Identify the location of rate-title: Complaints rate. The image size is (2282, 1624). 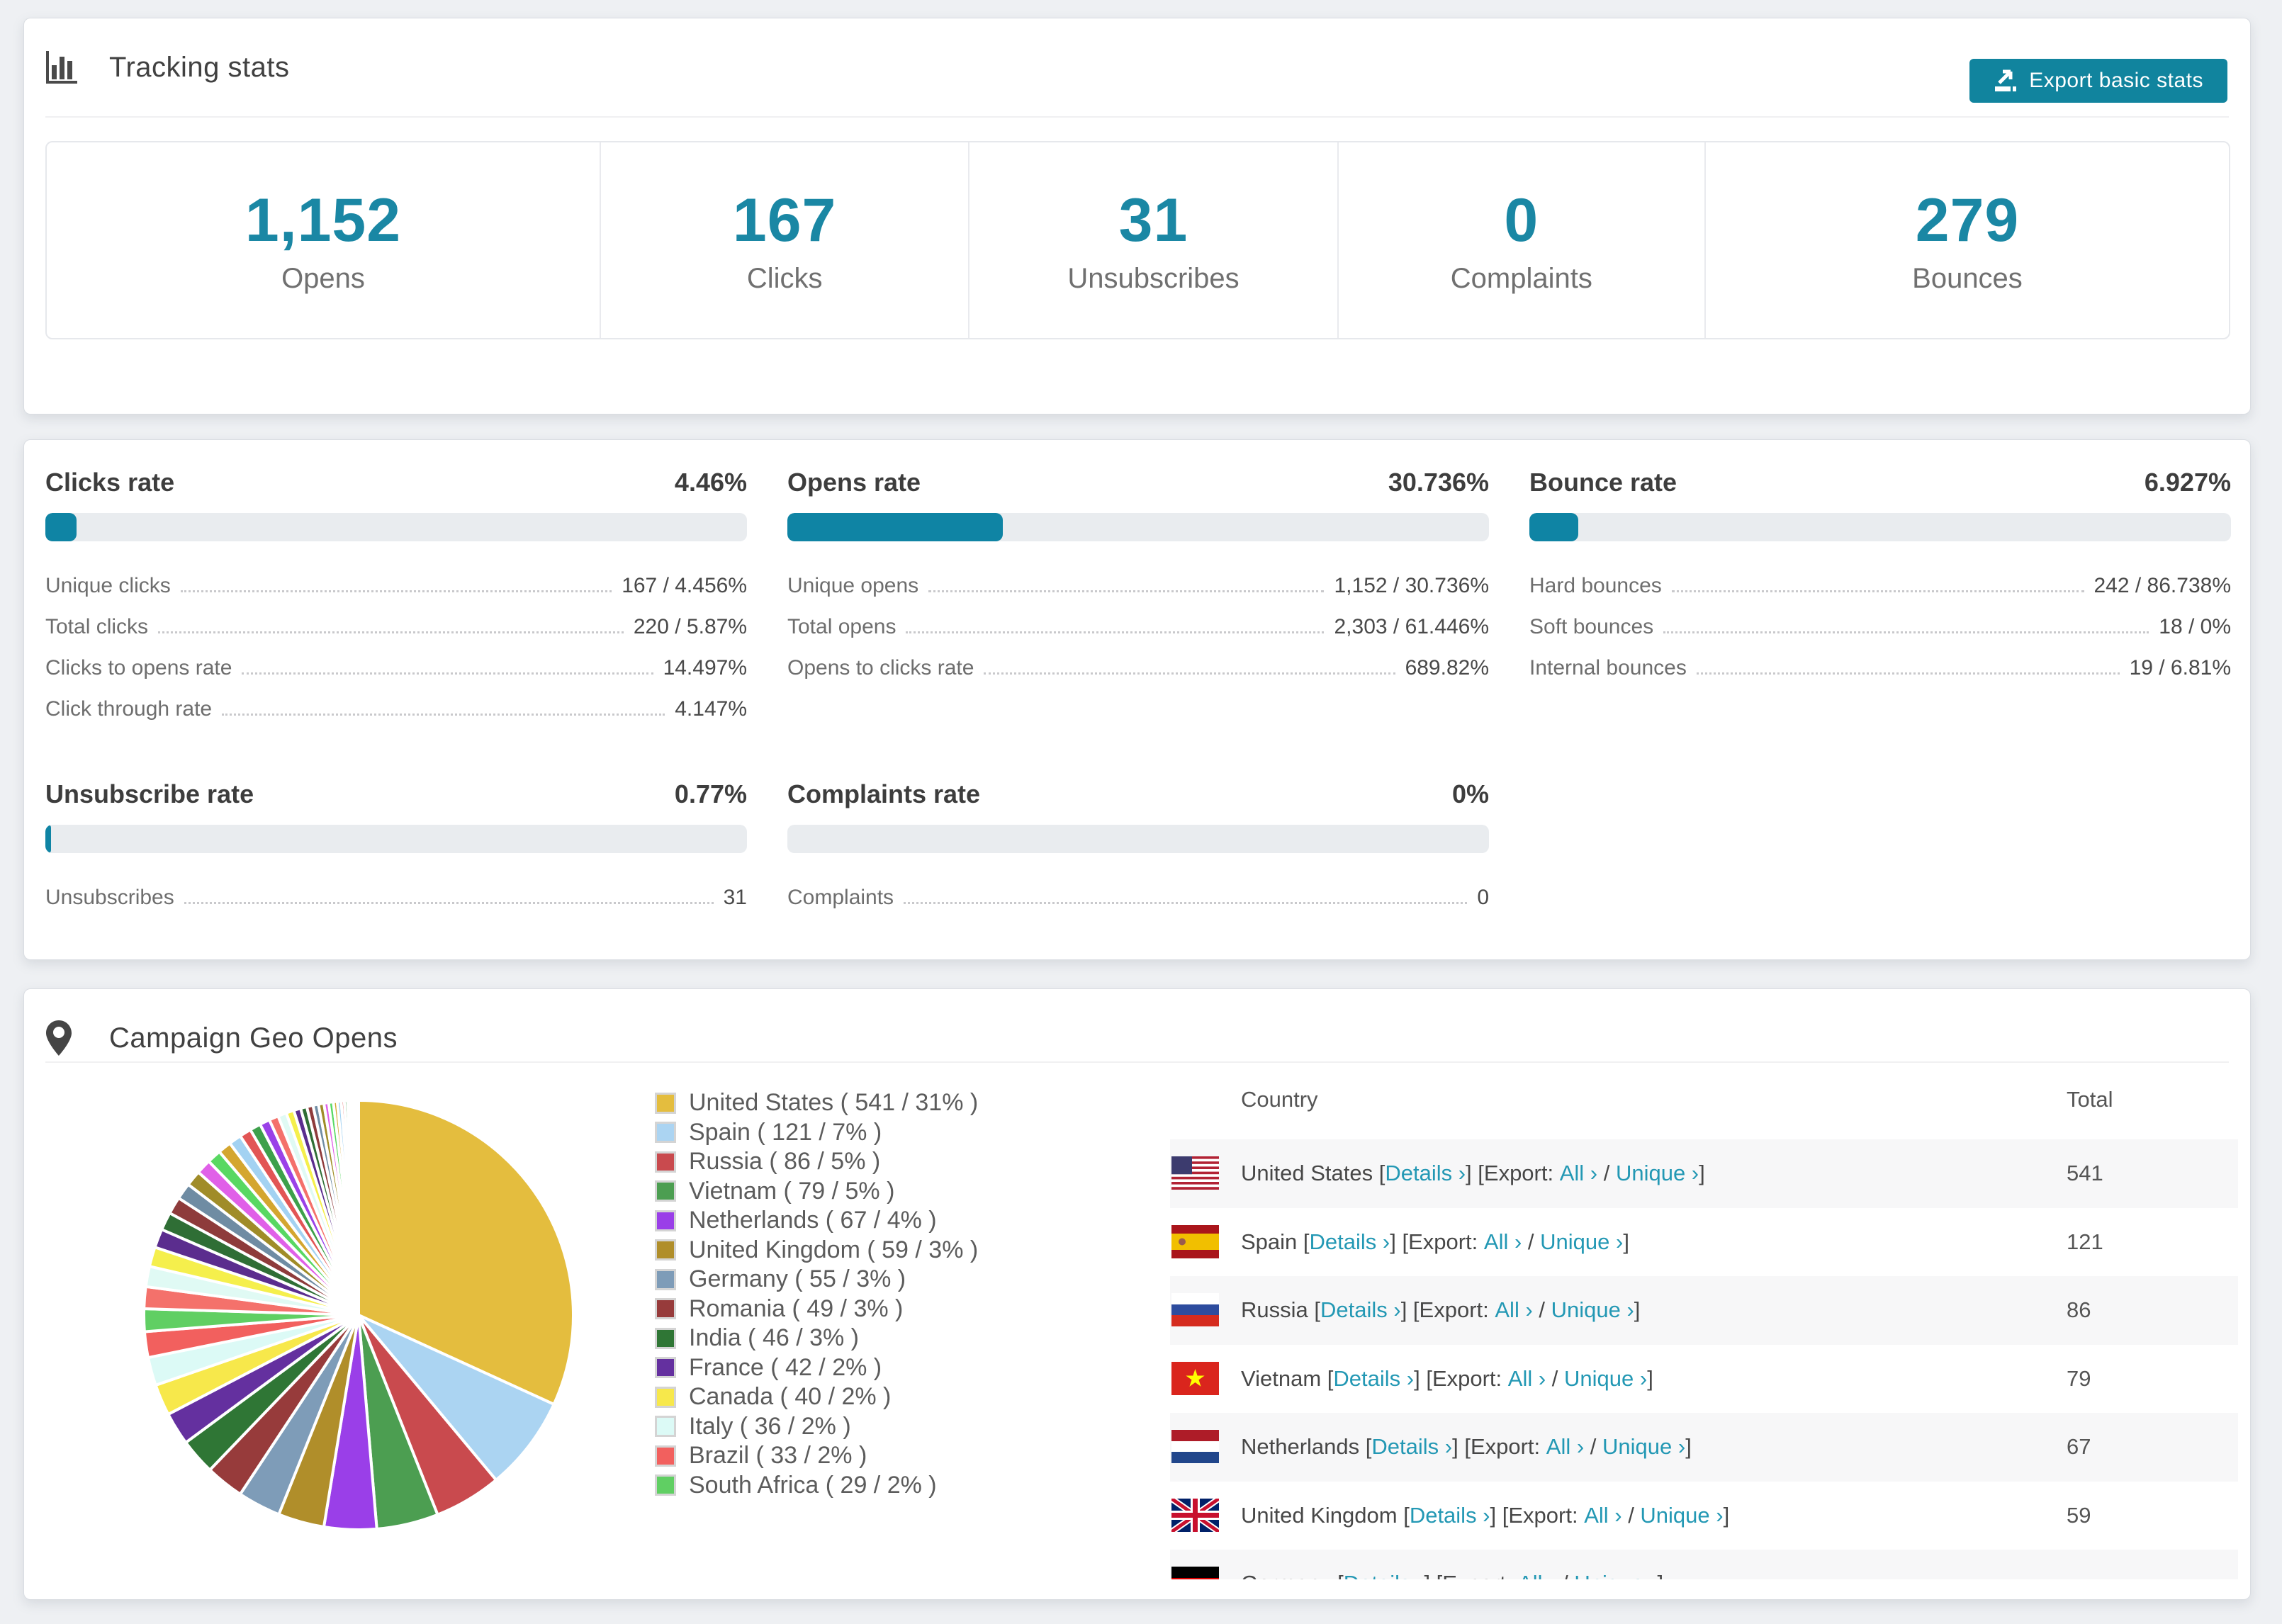
(884, 794).